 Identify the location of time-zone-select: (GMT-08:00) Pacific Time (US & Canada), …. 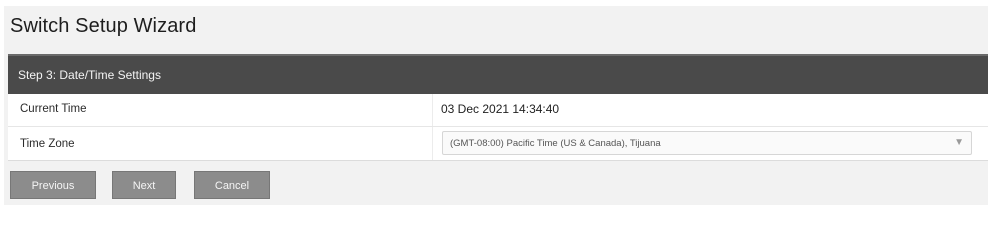
(707, 143).